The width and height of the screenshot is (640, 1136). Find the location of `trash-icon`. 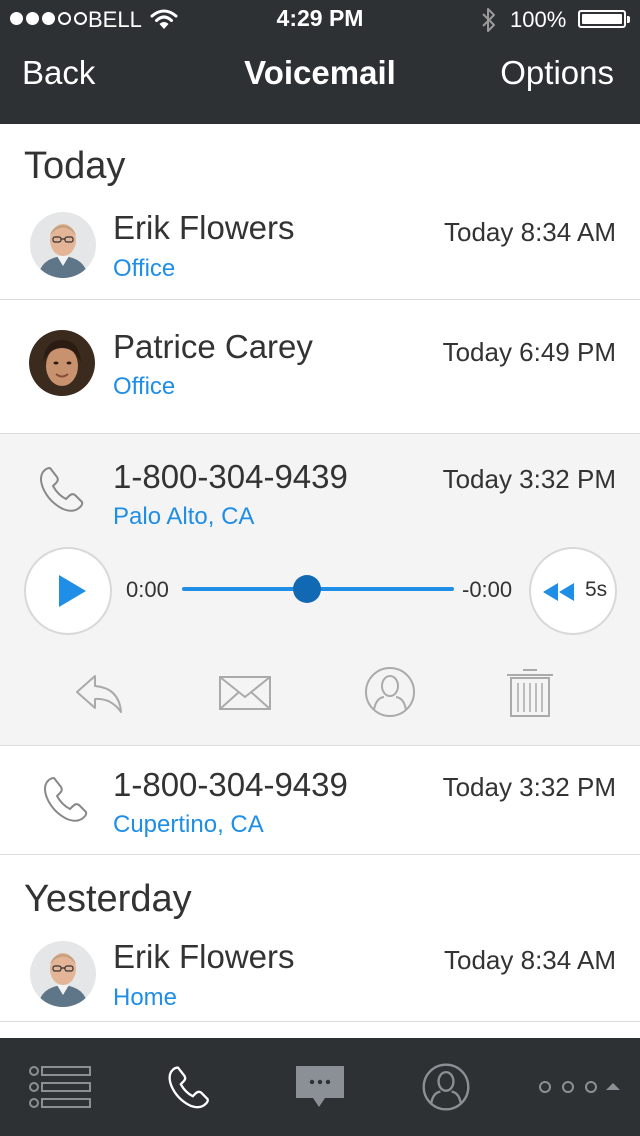

trash-icon is located at coordinates (530, 692).